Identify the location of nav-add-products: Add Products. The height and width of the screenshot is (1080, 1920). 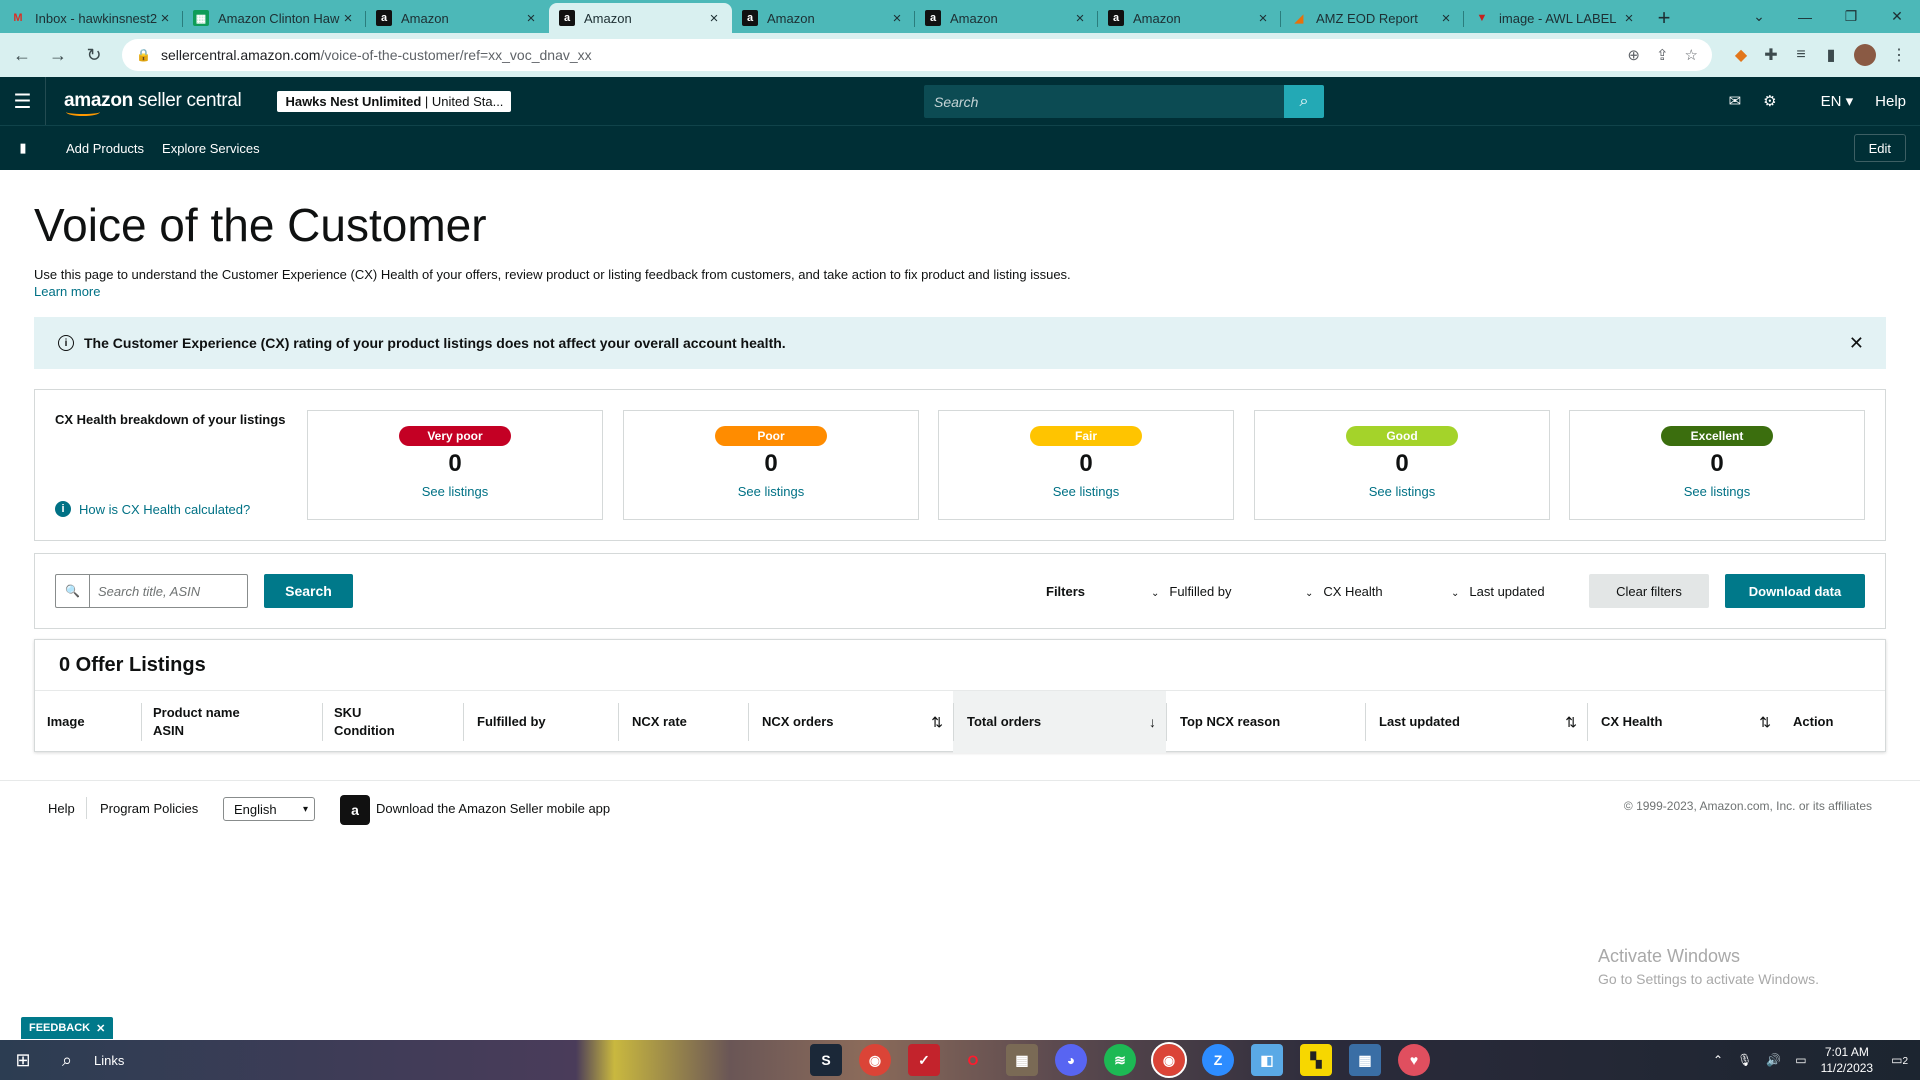
(105, 148).